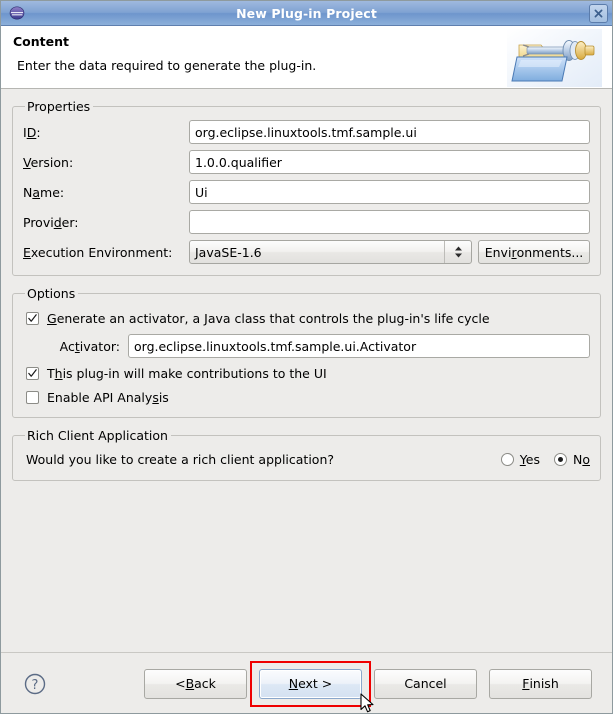 Image resolution: width=613 pixels, height=714 pixels. What do you see at coordinates (598, 13) in the screenshot?
I see `close-icon` at bounding box center [598, 13].